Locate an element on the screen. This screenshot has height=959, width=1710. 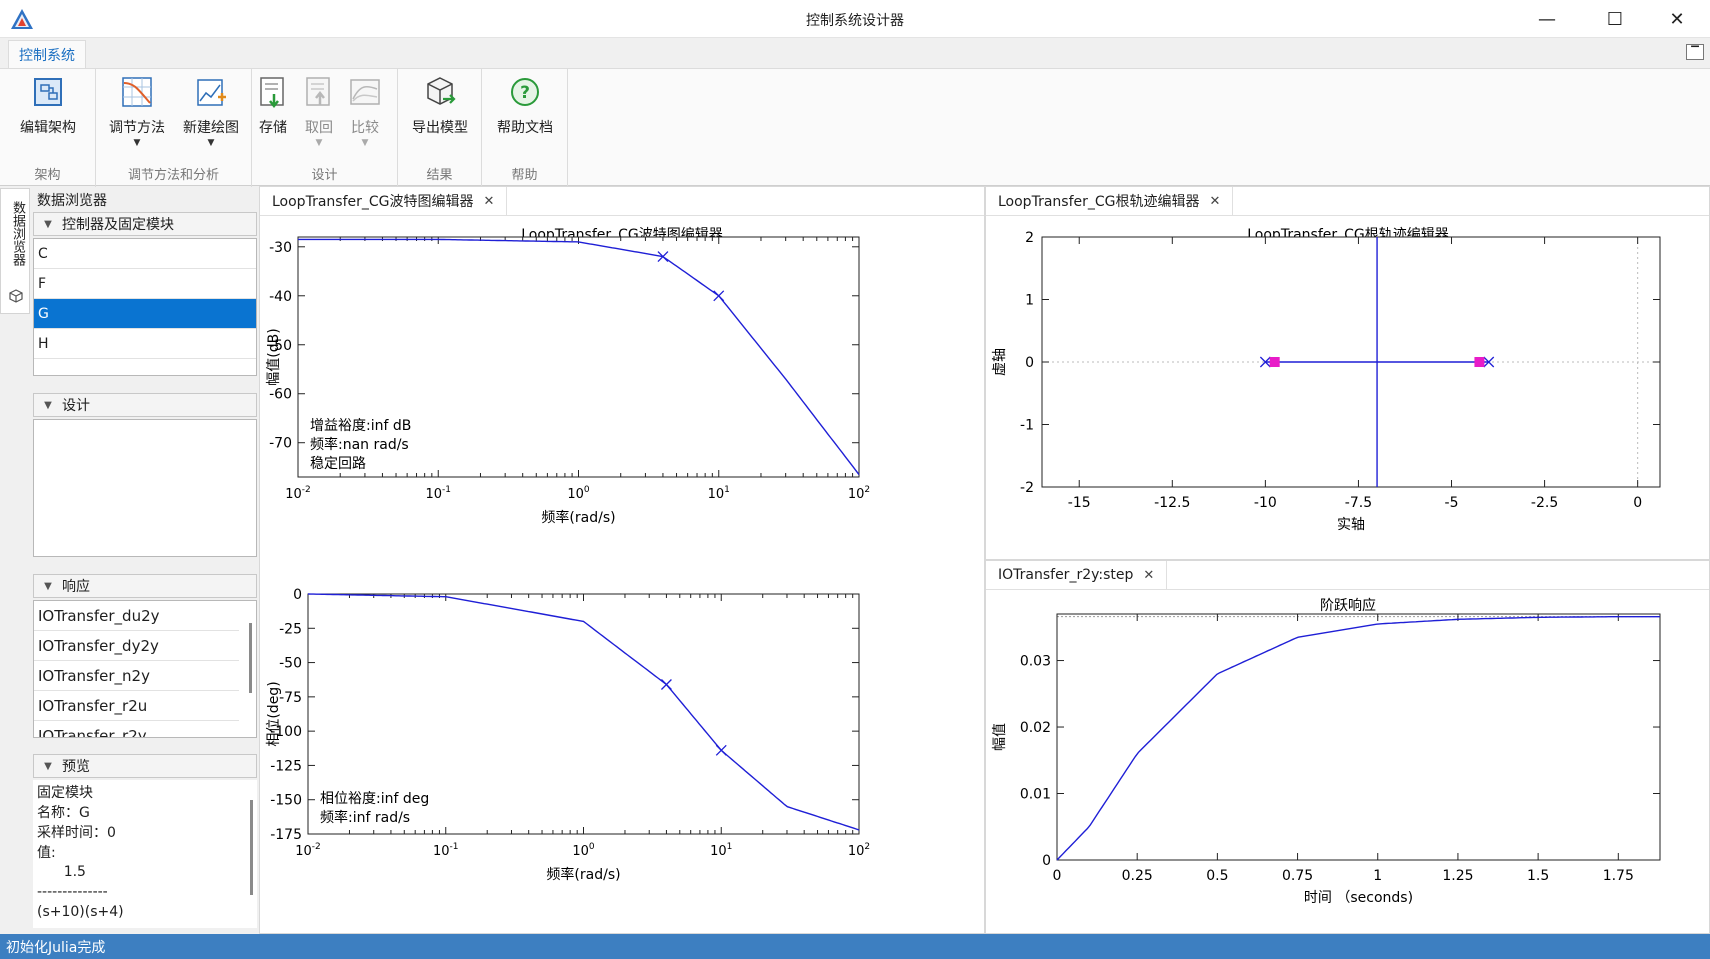
y-tick-label: -150 is located at coordinates (286, 801).